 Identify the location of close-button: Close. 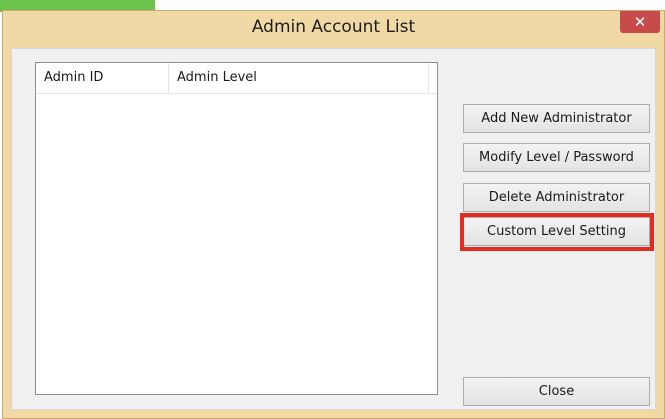
(556, 391).